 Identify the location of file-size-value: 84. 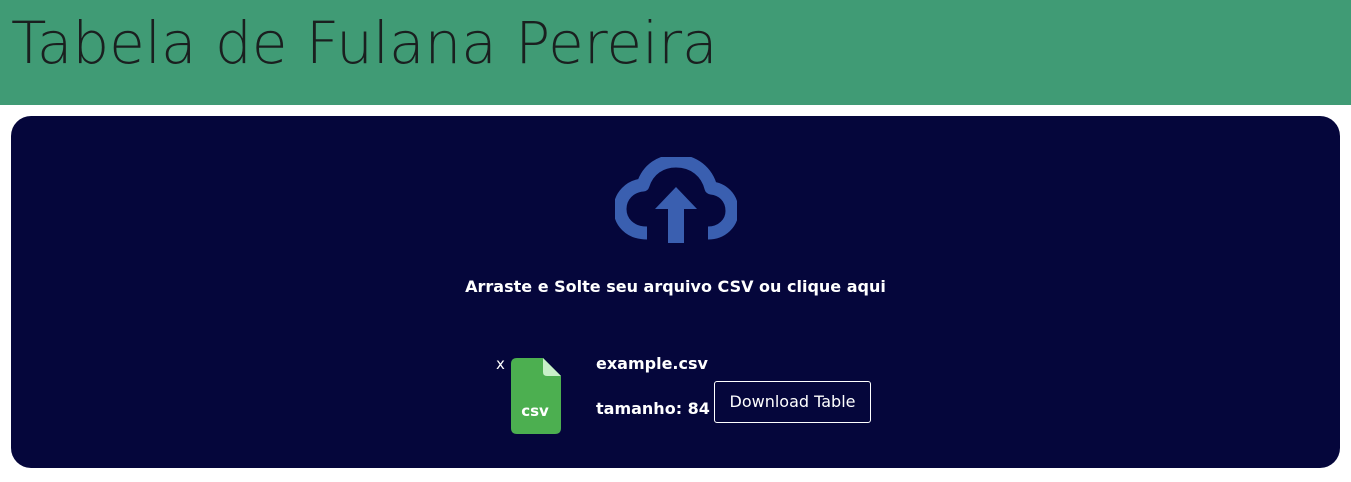
(698, 408).